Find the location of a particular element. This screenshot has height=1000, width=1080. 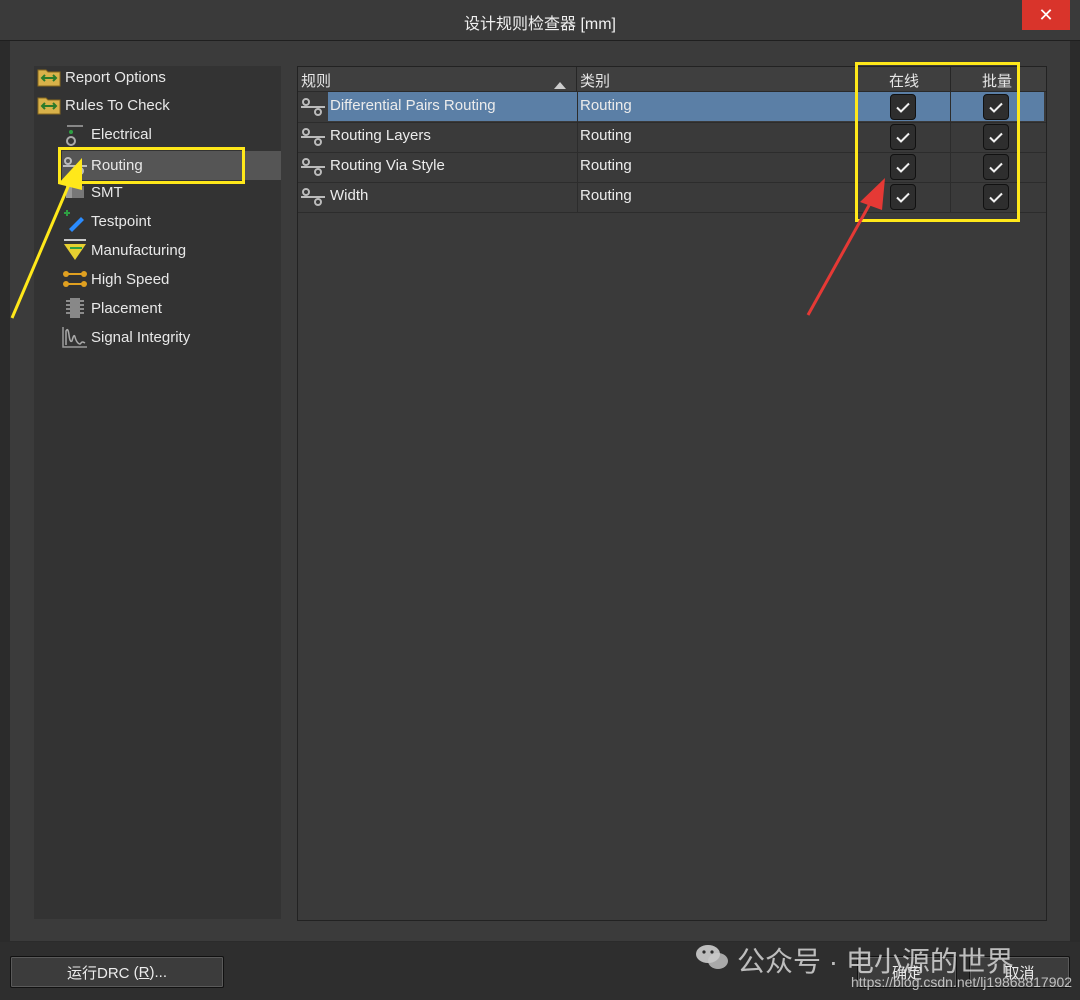

tree-item-label: Report Options is located at coordinates (115, 77).